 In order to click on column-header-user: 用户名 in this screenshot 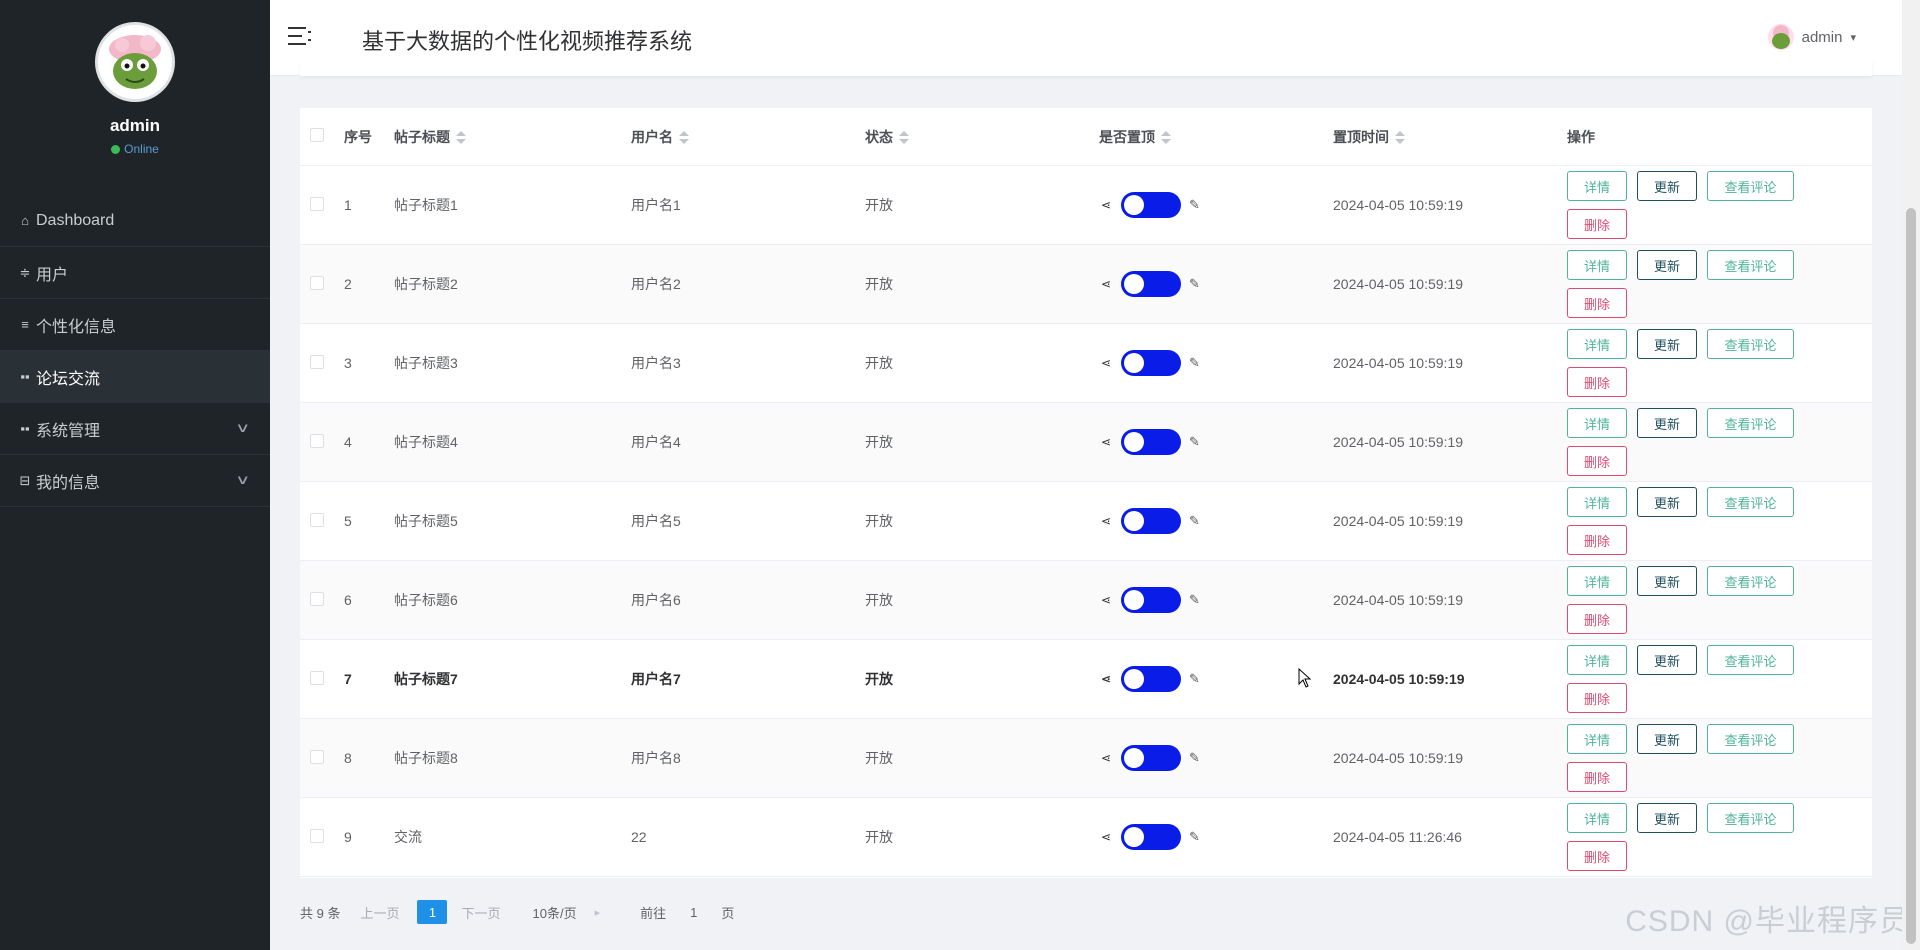, I will do `click(748, 137)`.